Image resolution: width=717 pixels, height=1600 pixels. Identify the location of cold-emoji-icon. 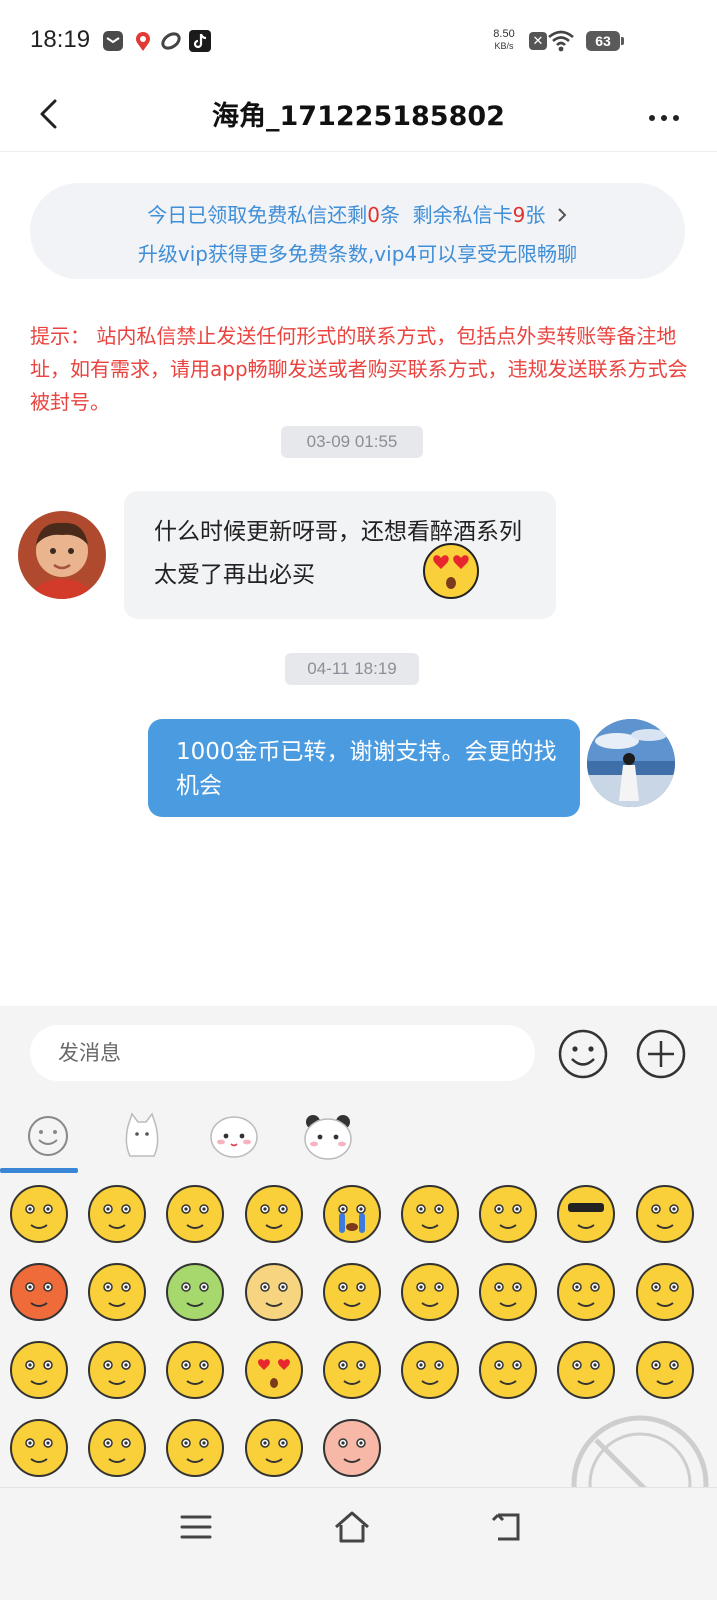
(508, 1370).